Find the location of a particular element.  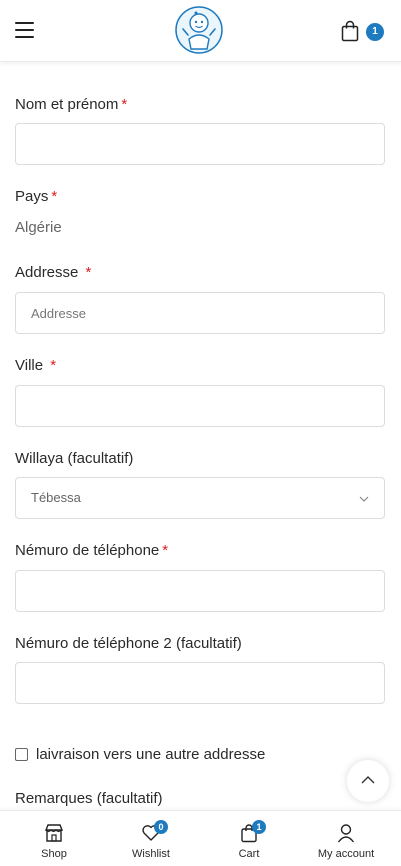

country-label: Pays * is located at coordinates (36, 196).